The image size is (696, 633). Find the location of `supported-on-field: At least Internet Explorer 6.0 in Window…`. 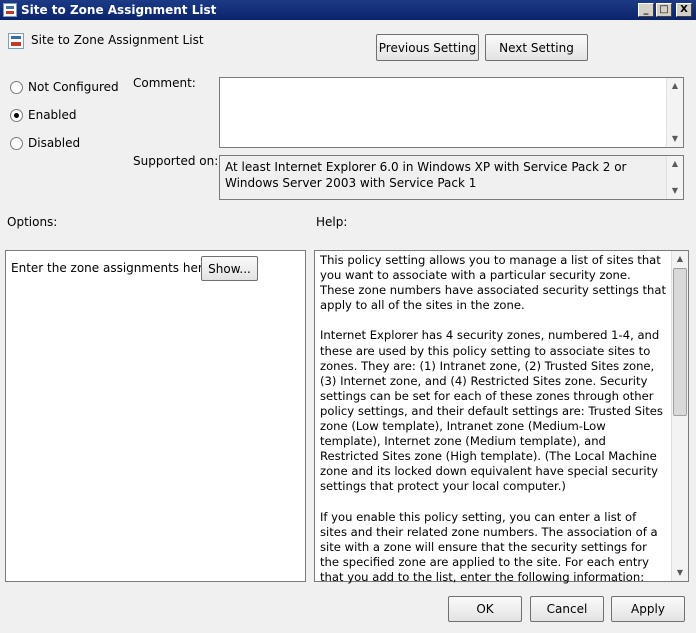

supported-on-field: At least Internet Explorer 6.0 in Window… is located at coordinates (451, 177).